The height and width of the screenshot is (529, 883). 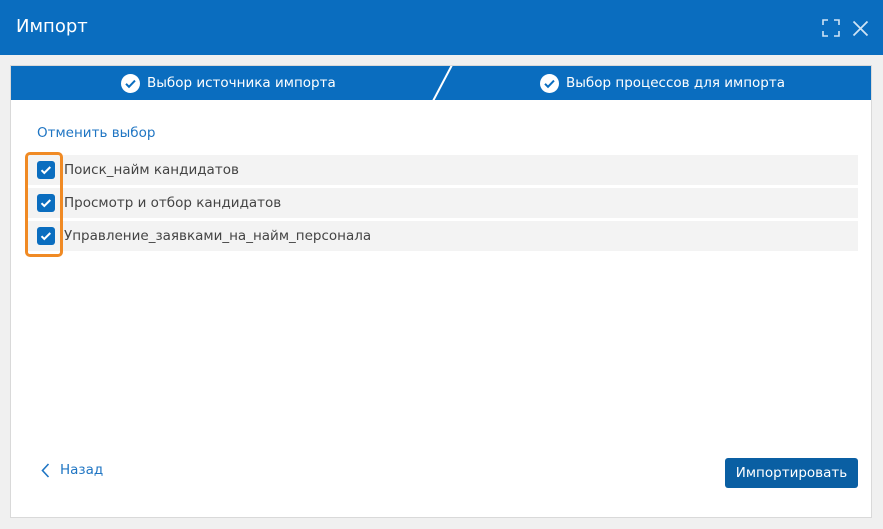 I want to click on process-label: Просмотр и отбор кандидатов, so click(x=173, y=203).